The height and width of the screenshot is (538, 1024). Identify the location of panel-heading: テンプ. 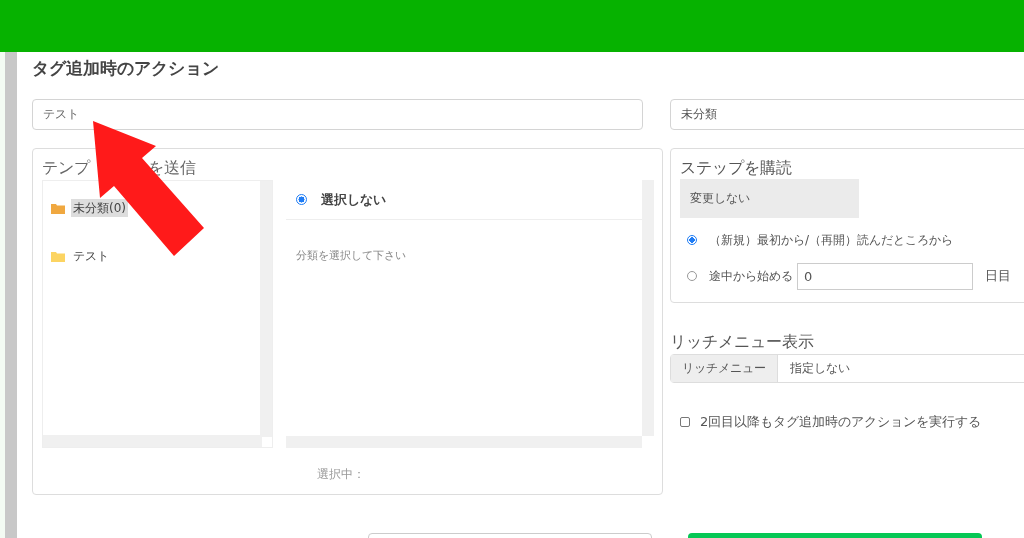
(66, 168).